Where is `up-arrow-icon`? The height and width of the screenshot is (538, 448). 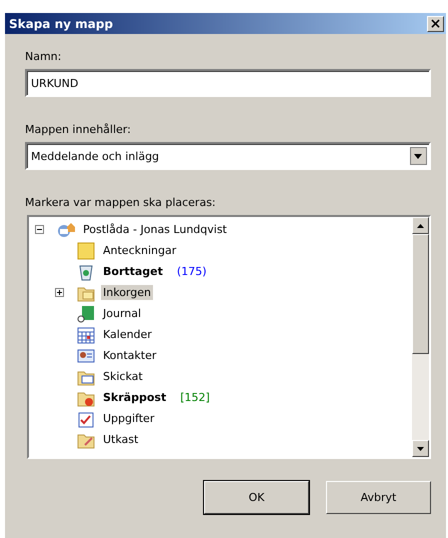
up-arrow-icon is located at coordinates (420, 226).